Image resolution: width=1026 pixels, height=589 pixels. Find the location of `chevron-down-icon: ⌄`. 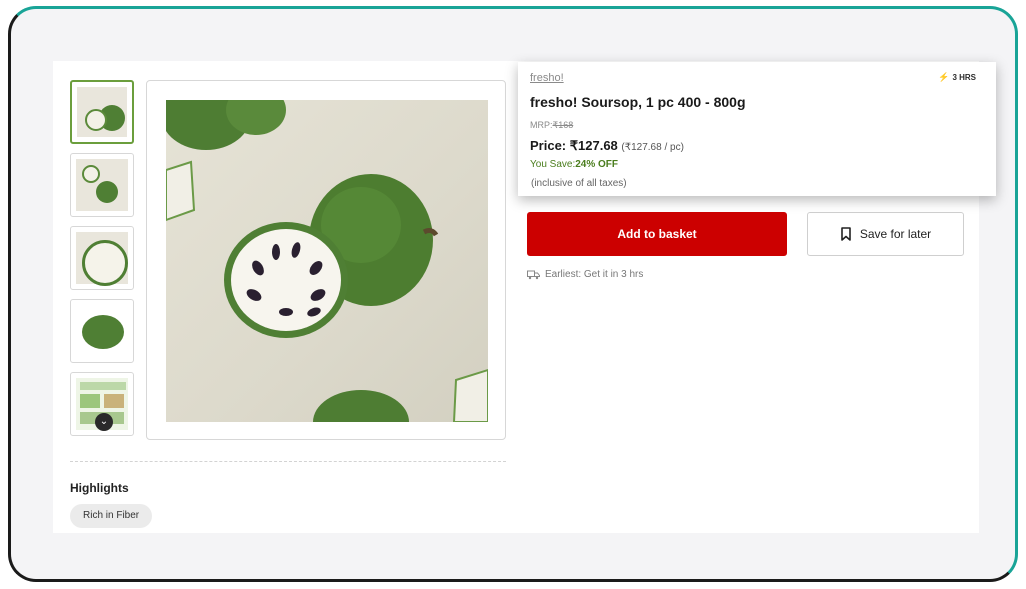

chevron-down-icon: ⌄ is located at coordinates (104, 422).